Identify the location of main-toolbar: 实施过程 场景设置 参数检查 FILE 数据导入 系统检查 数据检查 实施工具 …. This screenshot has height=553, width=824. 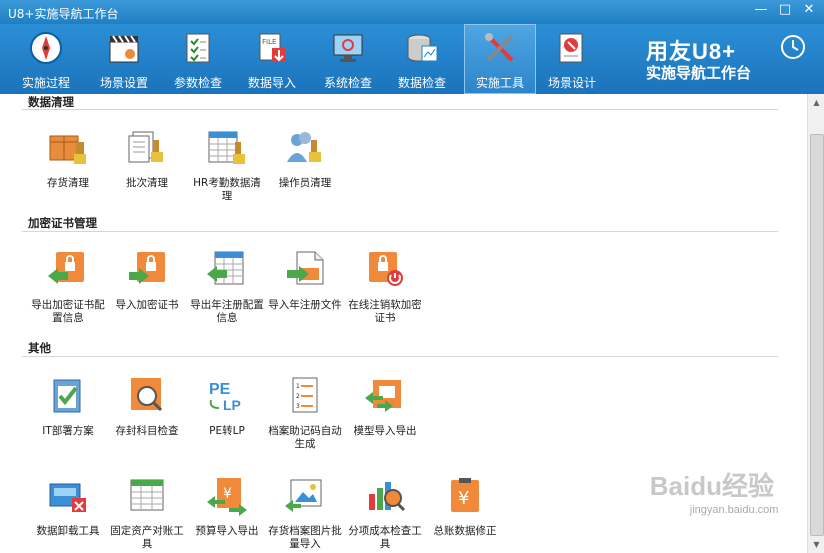
(412, 59).